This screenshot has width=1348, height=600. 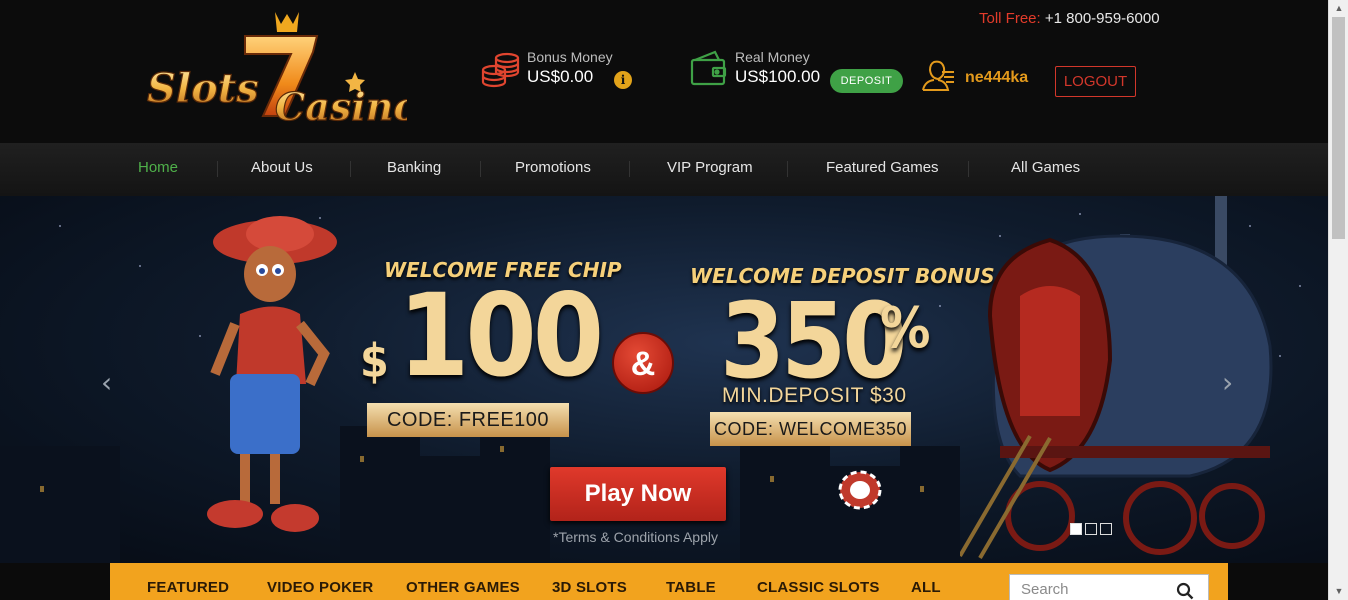 I want to click on nav-item-home: Home, so click(x=158, y=169).